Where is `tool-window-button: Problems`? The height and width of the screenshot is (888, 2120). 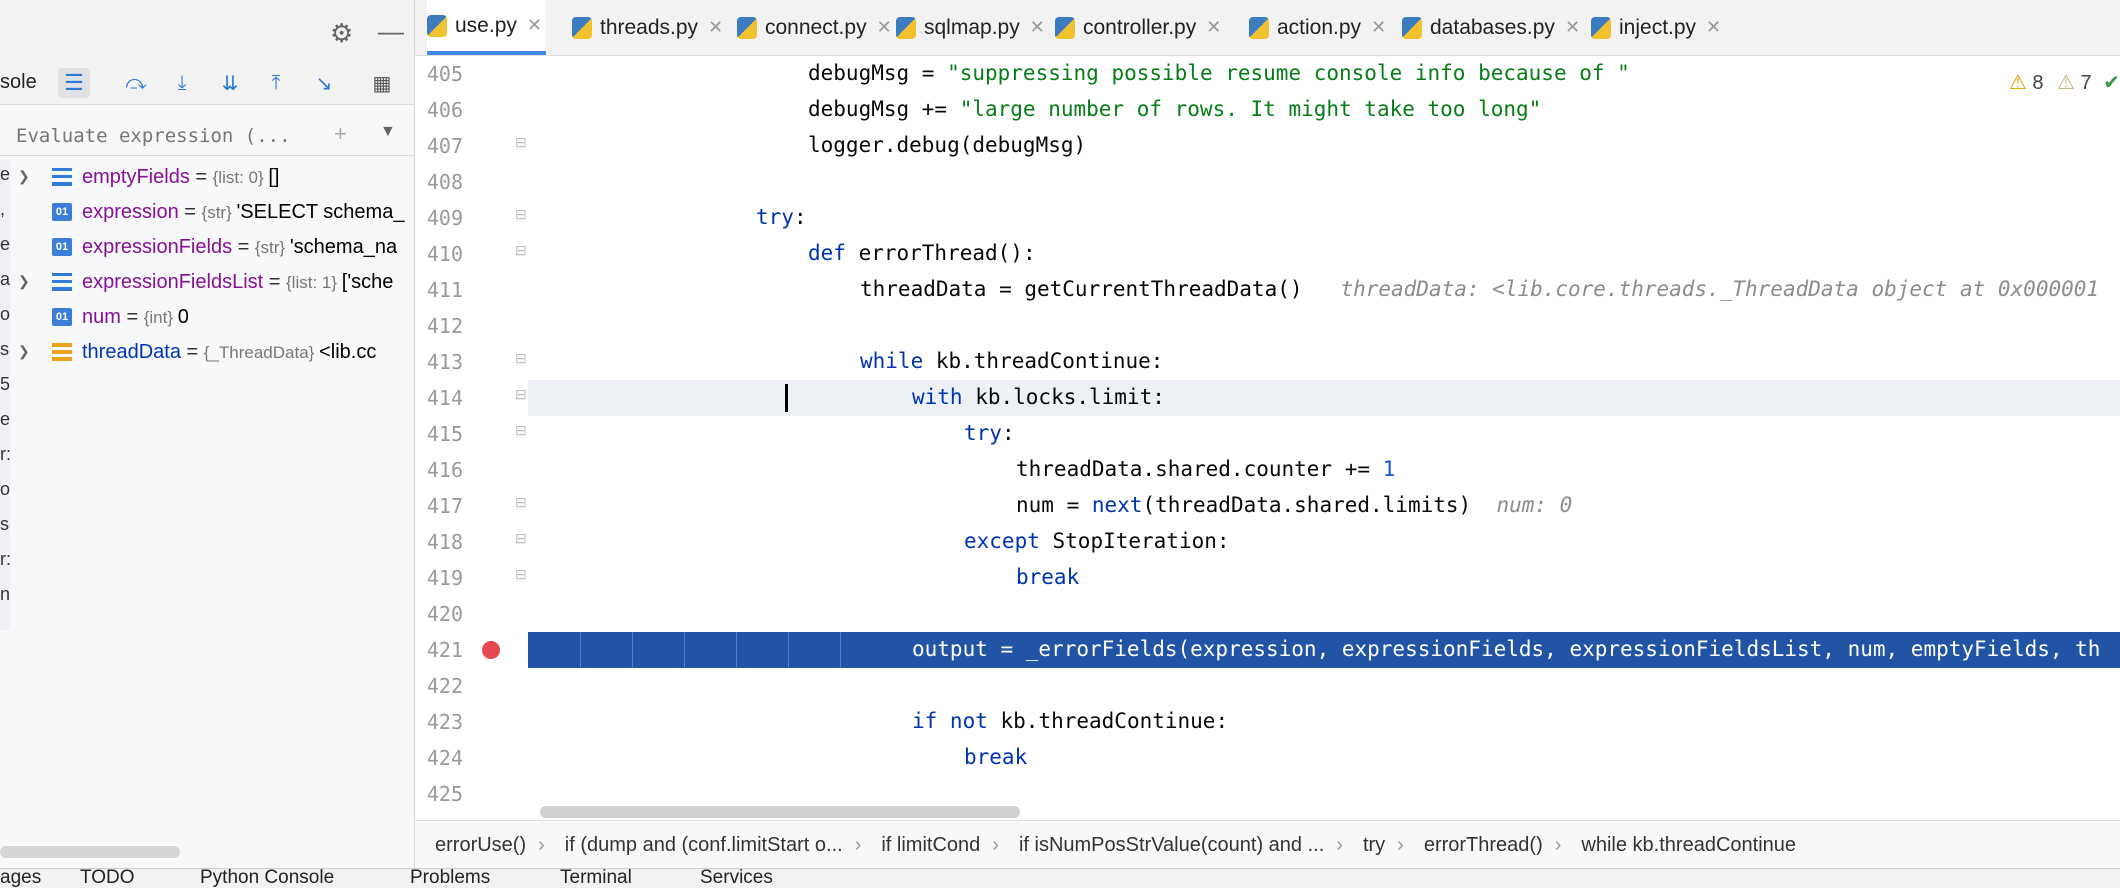
tool-window-button: Problems is located at coordinates (450, 878).